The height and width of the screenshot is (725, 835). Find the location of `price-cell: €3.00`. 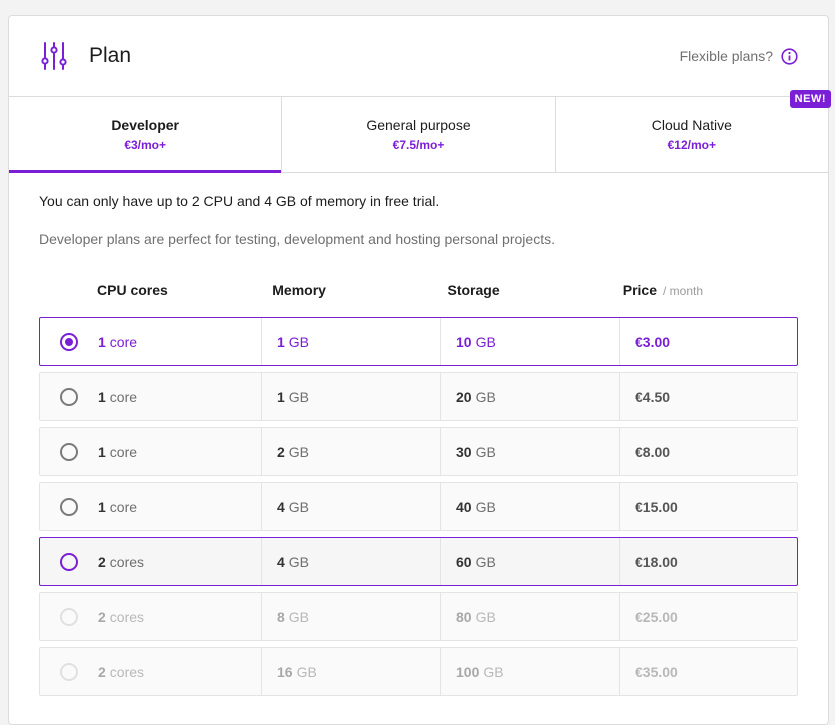

price-cell: €3.00 is located at coordinates (653, 341).